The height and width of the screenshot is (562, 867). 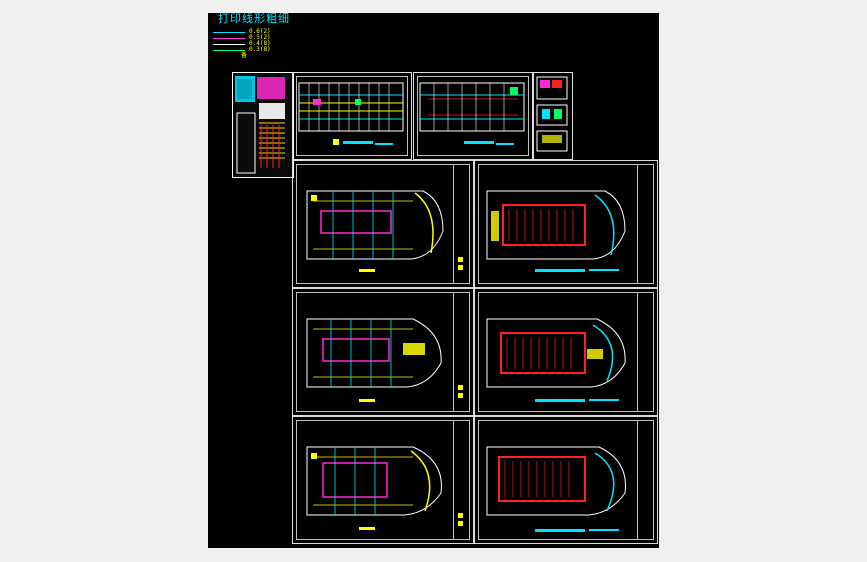 I want to click on cover-sheet, so click(x=263, y=125).